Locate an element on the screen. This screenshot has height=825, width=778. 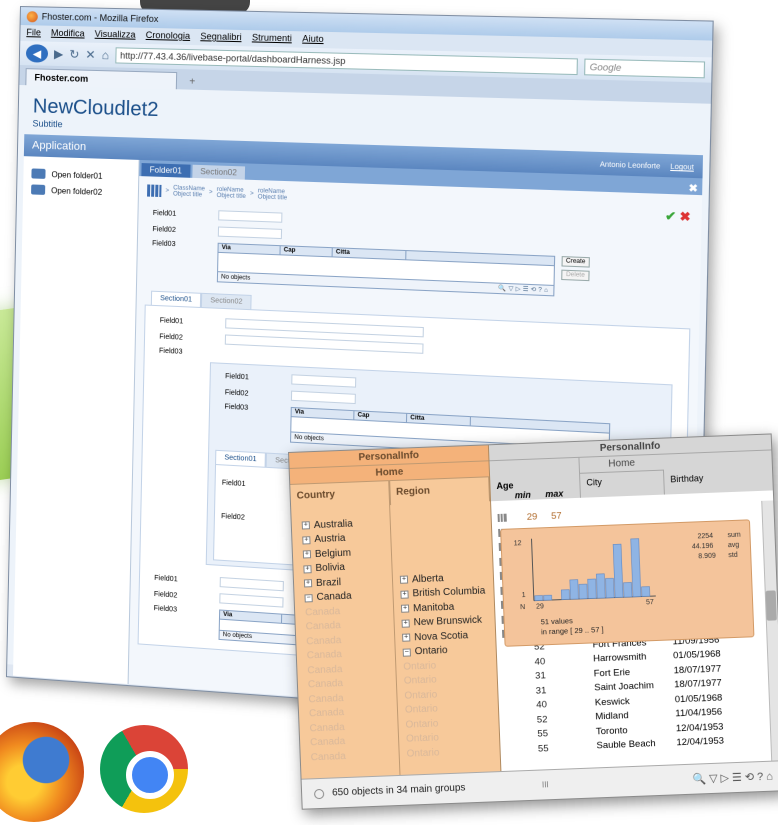
menu-segnalibri: Segnalibri is located at coordinates (220, 37).